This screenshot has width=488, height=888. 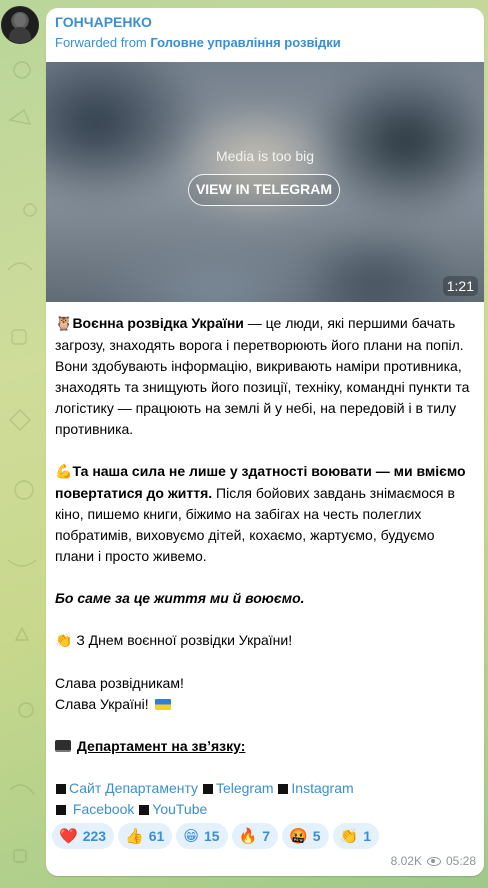 I want to click on reaction-count: 61, so click(x=156, y=836).